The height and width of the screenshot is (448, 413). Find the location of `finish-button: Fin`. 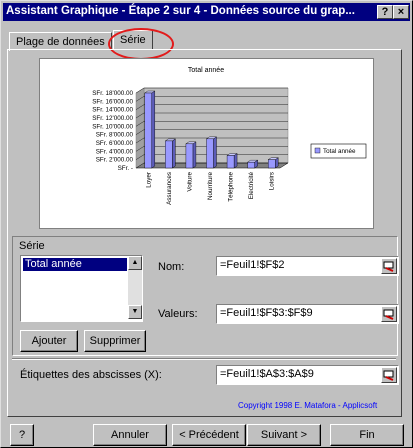

finish-button: Fin is located at coordinates (367, 435).